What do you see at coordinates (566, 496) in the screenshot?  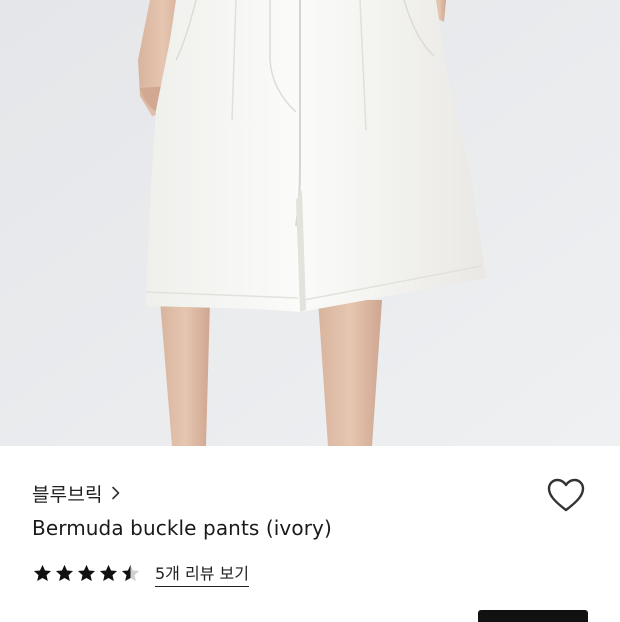 I see `heart-outline-icon` at bounding box center [566, 496].